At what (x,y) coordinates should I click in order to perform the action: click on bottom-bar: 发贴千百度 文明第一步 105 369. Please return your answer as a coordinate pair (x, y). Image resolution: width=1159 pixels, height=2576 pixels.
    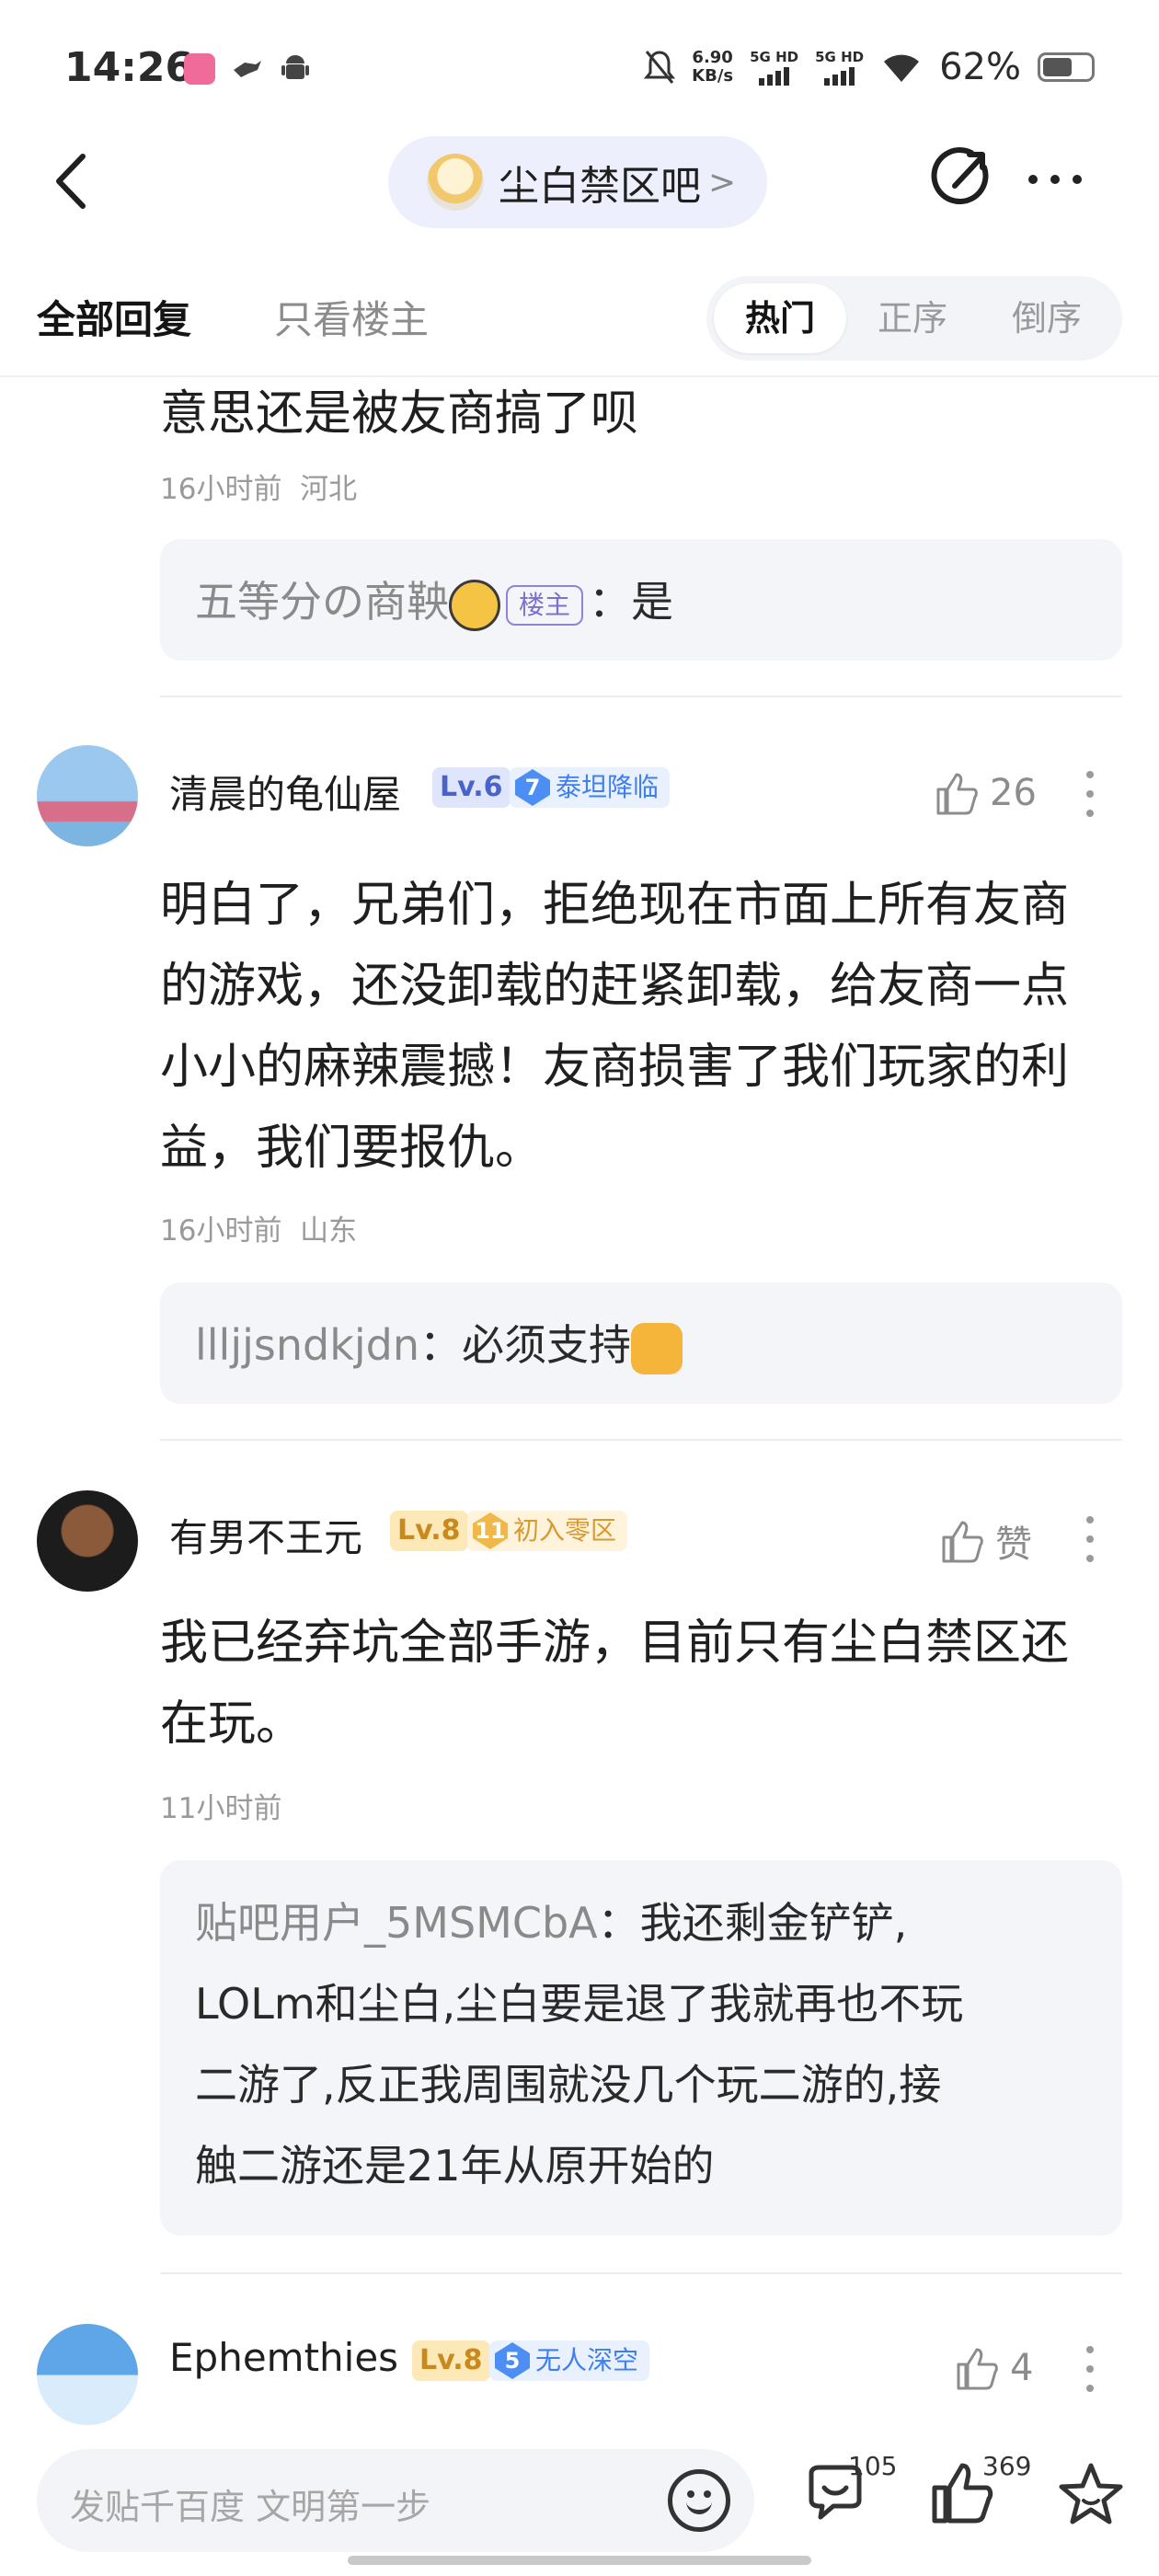
    Looking at the image, I should click on (579, 2502).